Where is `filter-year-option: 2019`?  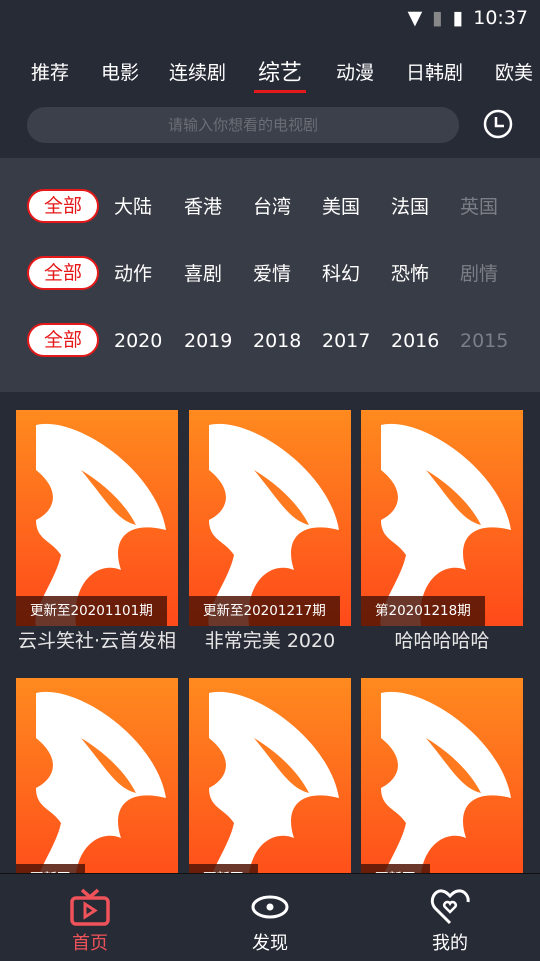
filter-year-option: 2019 is located at coordinates (208, 341).